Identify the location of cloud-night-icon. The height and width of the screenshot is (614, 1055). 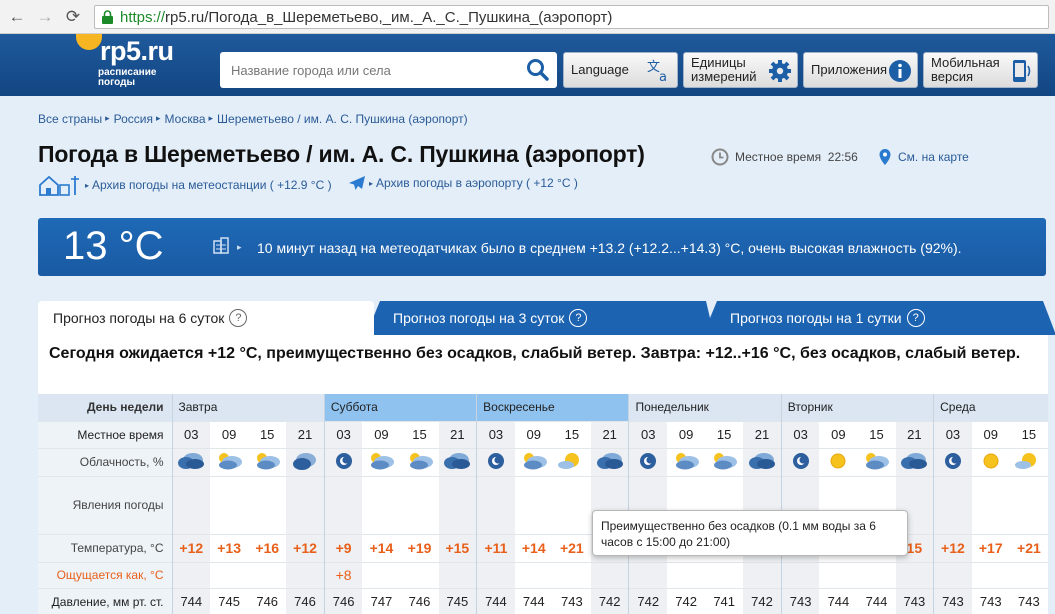
(305, 462).